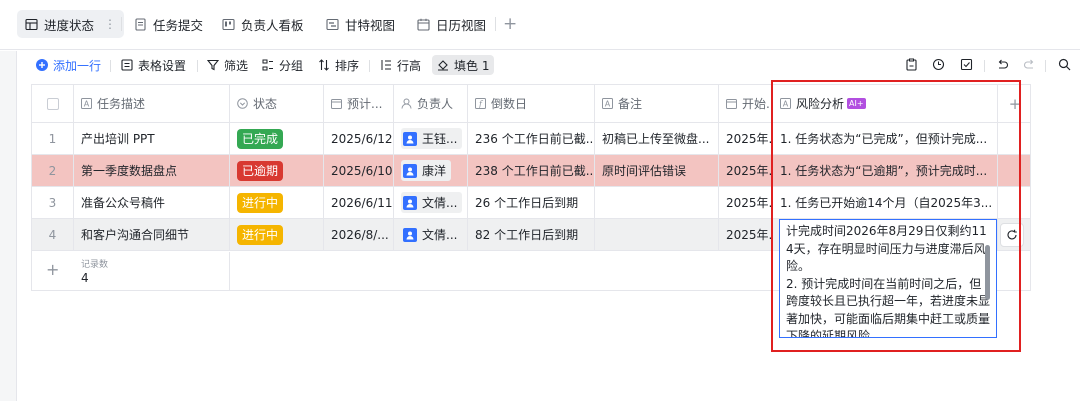 The width and height of the screenshot is (1080, 401). Describe the element at coordinates (1014, 104) in the screenshot. I see `add-column-button: +` at that location.